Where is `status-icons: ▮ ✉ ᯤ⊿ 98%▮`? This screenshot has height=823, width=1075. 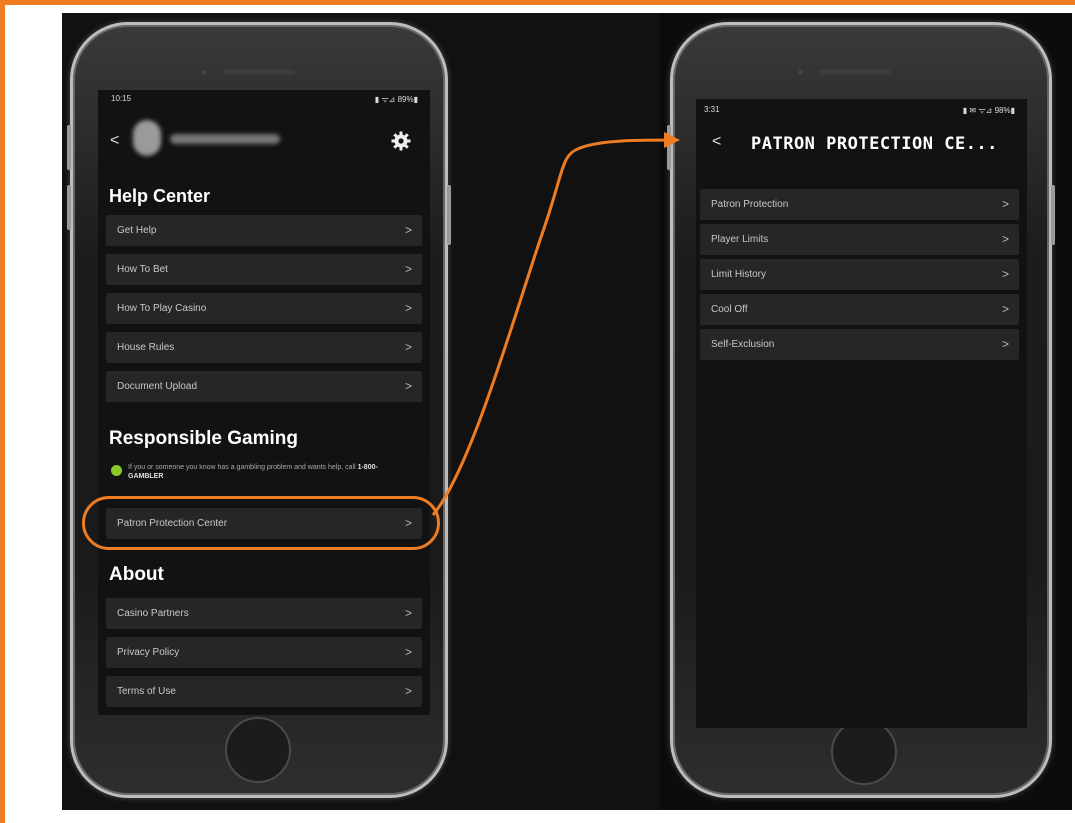 status-icons: ▮ ✉ ᯤ⊿ 98%▮ is located at coordinates (988, 110).